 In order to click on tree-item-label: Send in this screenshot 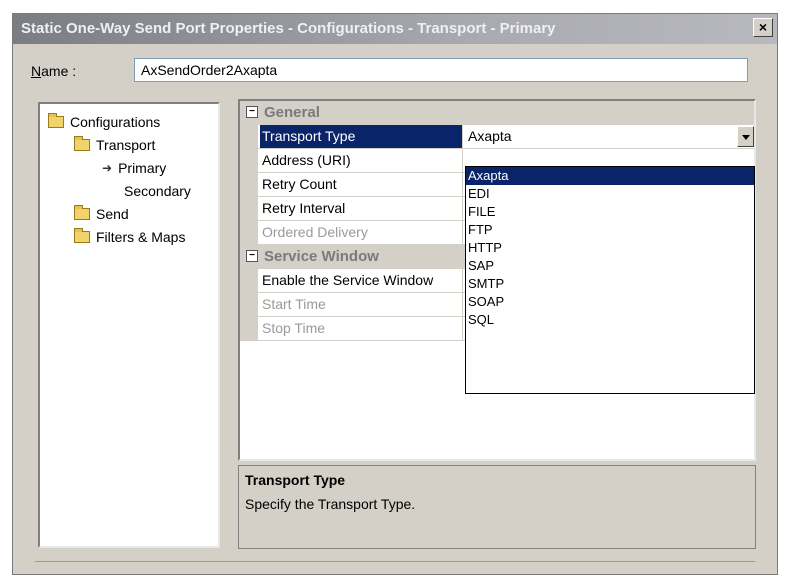, I will do `click(112, 214)`.